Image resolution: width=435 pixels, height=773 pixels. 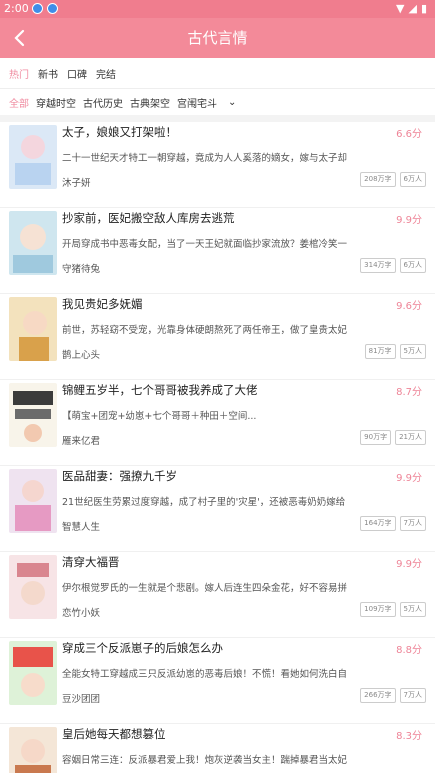 I want to click on book-description: 容姻日常三连：反派暴君爱上我！炮灰逆袭当女主！踹掉暴君当太妃, so click(x=205, y=760).